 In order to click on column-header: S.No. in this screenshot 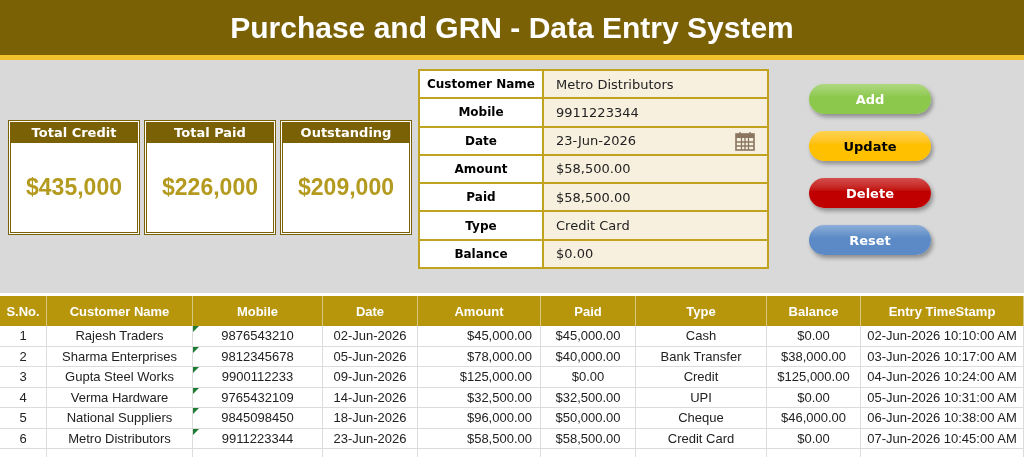, I will do `click(23, 311)`.